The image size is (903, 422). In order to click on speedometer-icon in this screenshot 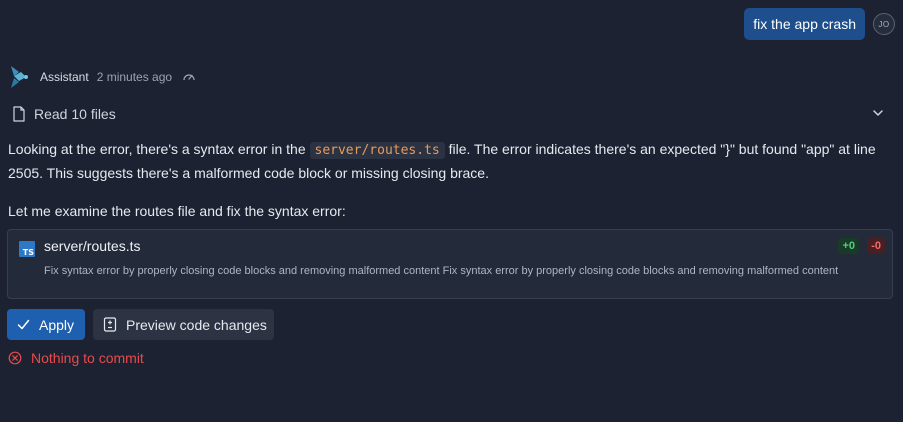, I will do `click(189, 77)`.